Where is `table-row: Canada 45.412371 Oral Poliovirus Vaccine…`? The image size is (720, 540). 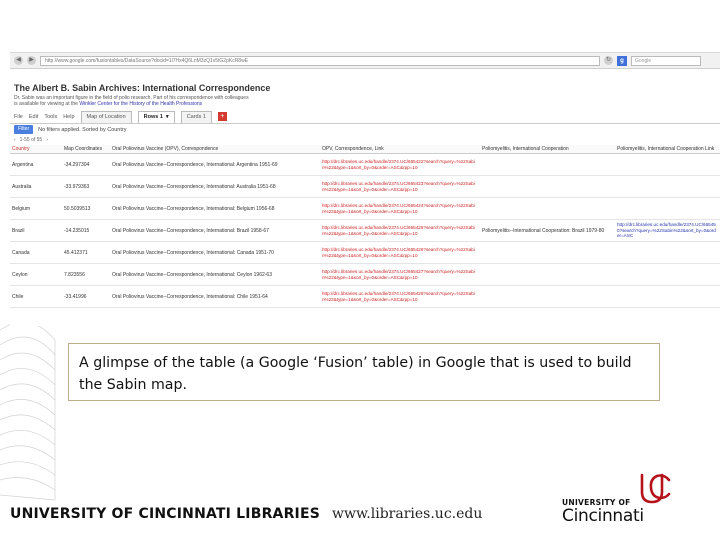 table-row: Canada 45.412371 Oral Poliovirus Vaccine… is located at coordinates (365, 252).